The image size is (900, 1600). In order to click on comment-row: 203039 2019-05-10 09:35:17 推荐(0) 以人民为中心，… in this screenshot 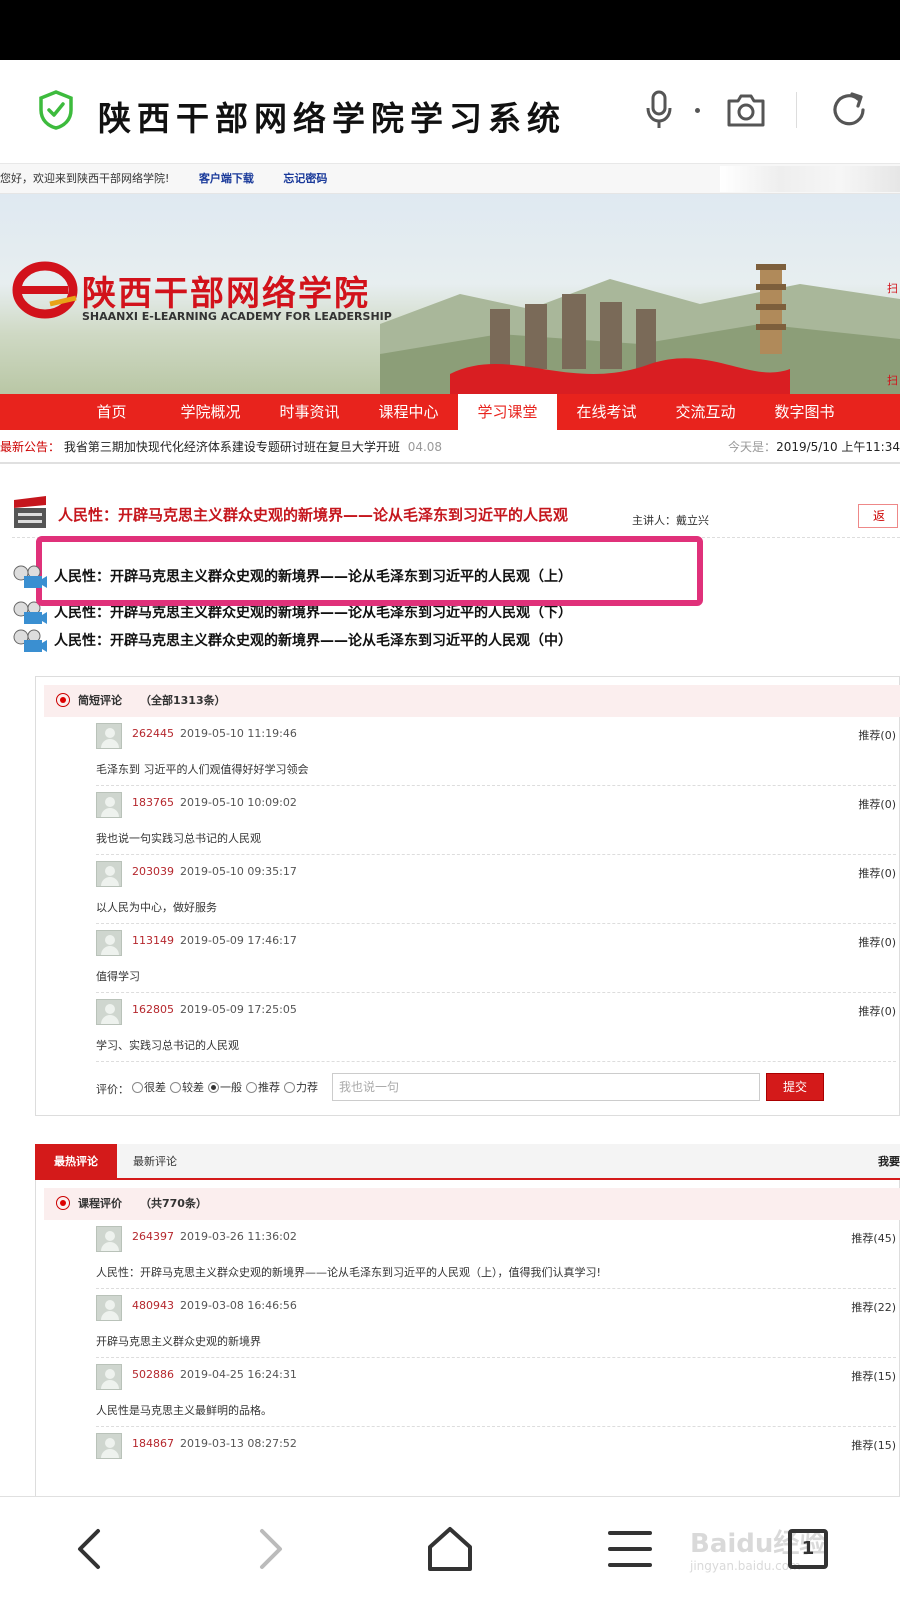, I will do `click(496, 889)`.